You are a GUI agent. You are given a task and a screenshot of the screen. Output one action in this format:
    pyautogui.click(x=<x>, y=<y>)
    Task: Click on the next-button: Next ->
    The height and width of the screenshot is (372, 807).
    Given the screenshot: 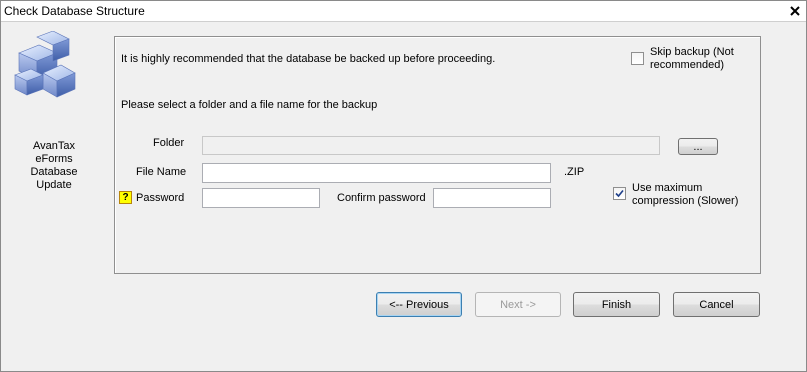 What is the action you would take?
    pyautogui.click(x=518, y=304)
    